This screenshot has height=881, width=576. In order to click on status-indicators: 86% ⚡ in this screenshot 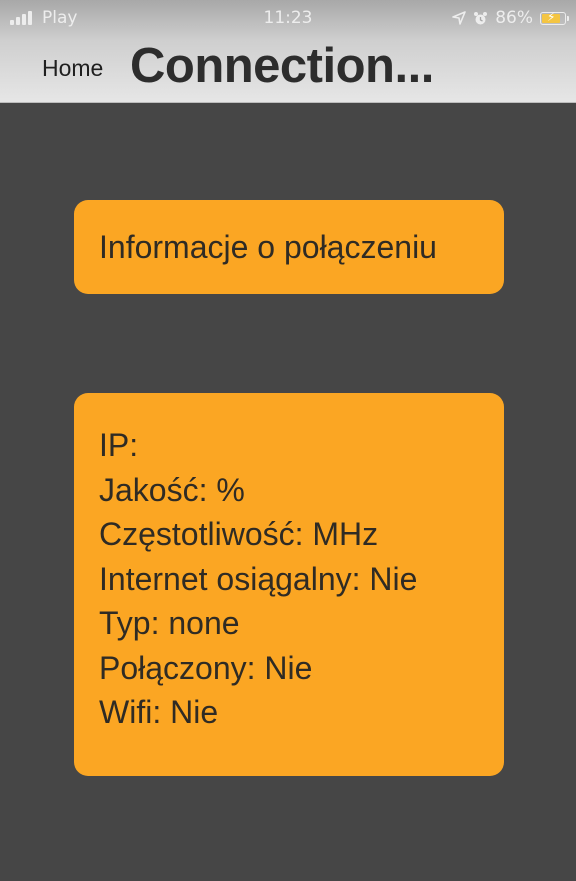, I will do `click(510, 18)`.